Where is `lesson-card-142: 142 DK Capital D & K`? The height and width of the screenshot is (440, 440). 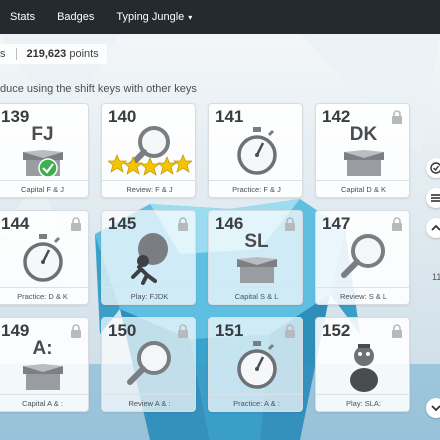 lesson-card-142: 142 DK Capital D & K is located at coordinates (362, 150).